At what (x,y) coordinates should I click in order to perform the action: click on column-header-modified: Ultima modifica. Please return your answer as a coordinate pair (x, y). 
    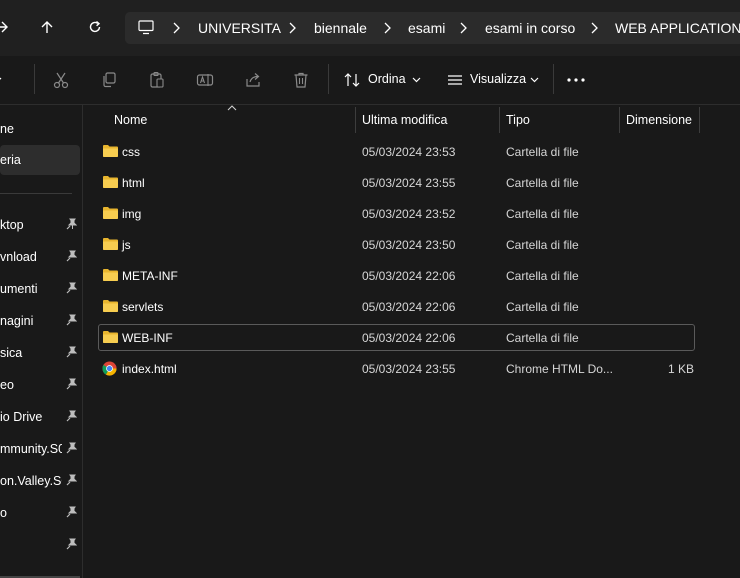
    Looking at the image, I should click on (404, 120).